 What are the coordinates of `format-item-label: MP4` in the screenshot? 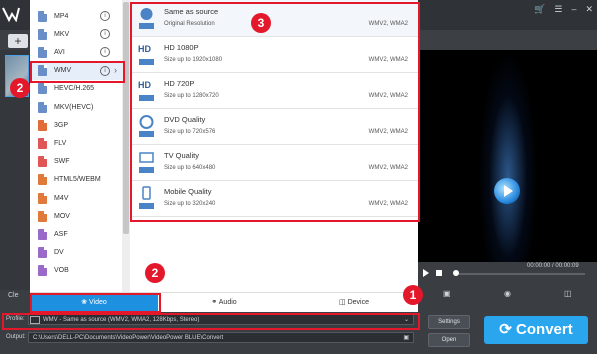 It's located at (61, 16).